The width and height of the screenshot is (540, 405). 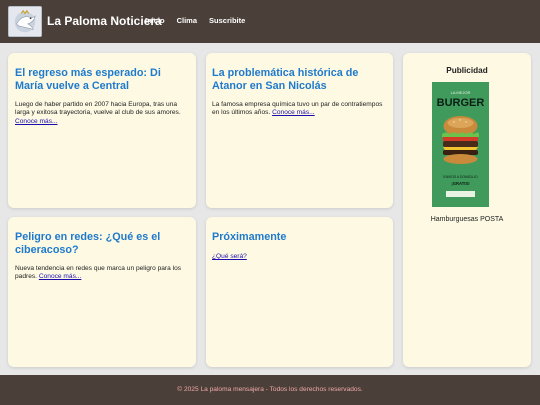 What do you see at coordinates (201, 20) in the screenshot?
I see `main-nav: Inicio Clima Suscribite` at bounding box center [201, 20].